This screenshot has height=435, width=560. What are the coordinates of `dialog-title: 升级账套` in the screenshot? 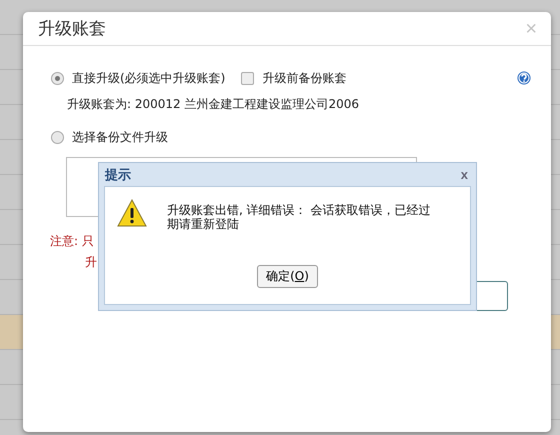 It's located at (72, 29).